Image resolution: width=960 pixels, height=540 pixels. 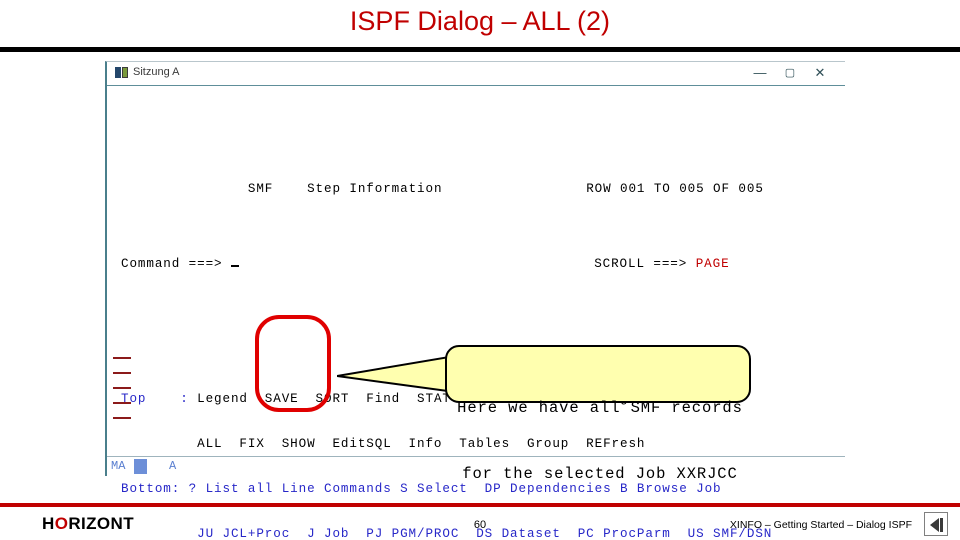 I want to click on previous-slide-button, so click(x=936, y=524).